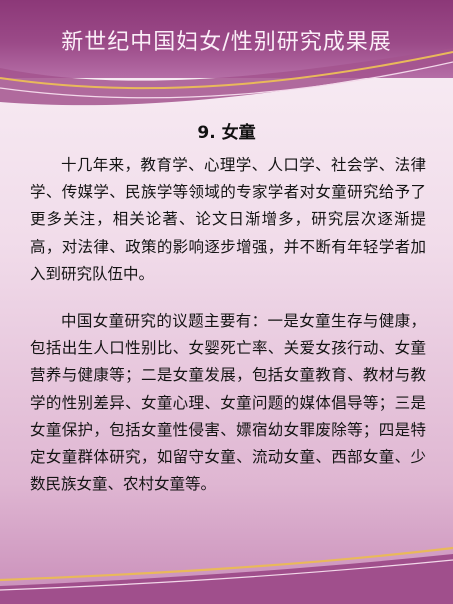 The width and height of the screenshot is (453, 604). I want to click on top-swoosh-band, so click(226, 77).